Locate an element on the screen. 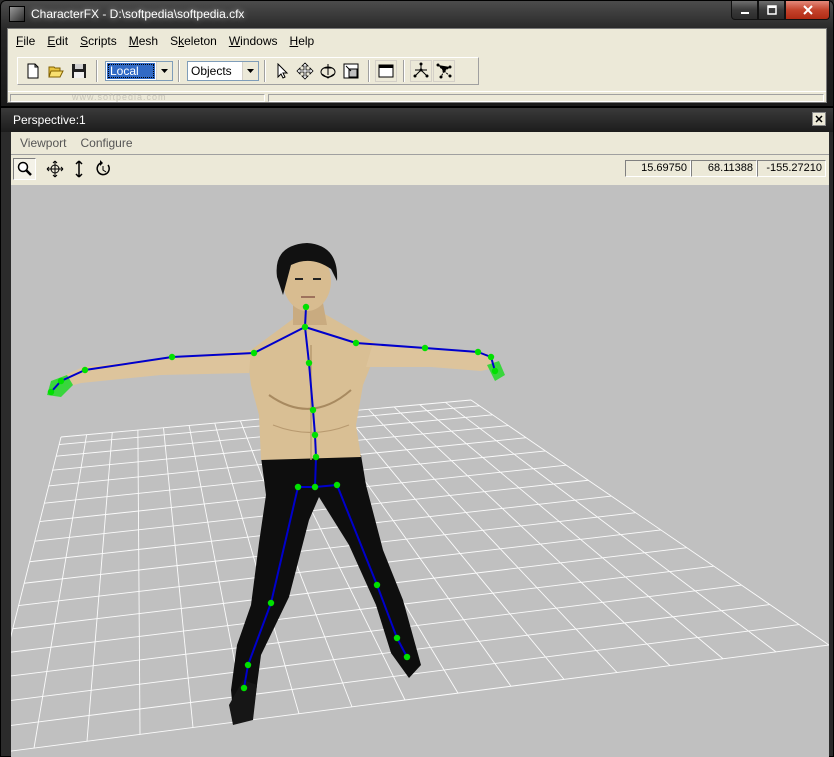 Image resolution: width=834 pixels, height=757 pixels. bone-spine3-pelvis is located at coordinates (315, 472).